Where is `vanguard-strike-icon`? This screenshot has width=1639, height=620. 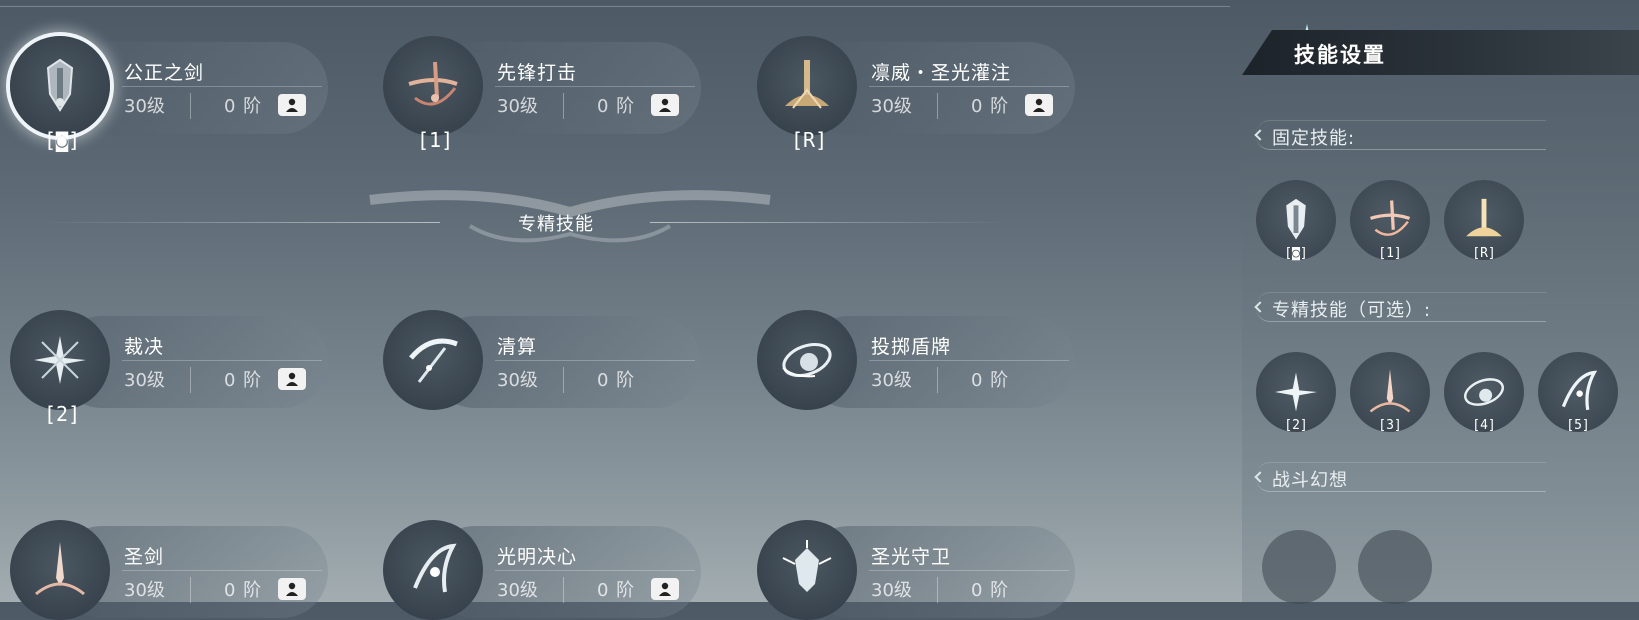 vanguard-strike-icon is located at coordinates (433, 86).